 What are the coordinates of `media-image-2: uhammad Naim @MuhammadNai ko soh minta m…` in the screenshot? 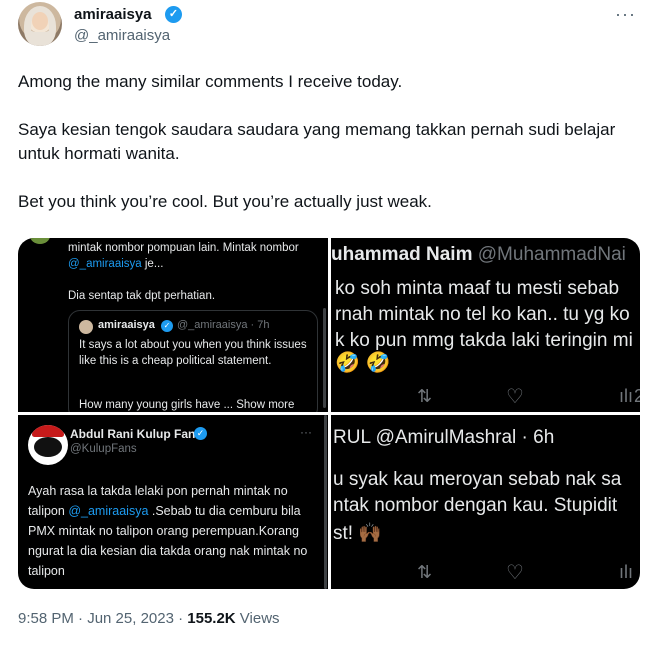 It's located at (485, 325).